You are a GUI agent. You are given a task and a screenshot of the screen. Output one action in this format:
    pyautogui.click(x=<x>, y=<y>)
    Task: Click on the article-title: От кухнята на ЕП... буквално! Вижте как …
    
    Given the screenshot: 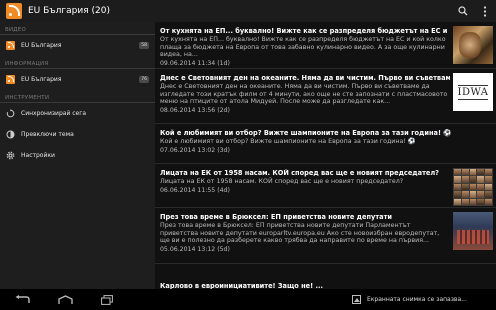 What is the action you would take?
    pyautogui.click(x=305, y=31)
    